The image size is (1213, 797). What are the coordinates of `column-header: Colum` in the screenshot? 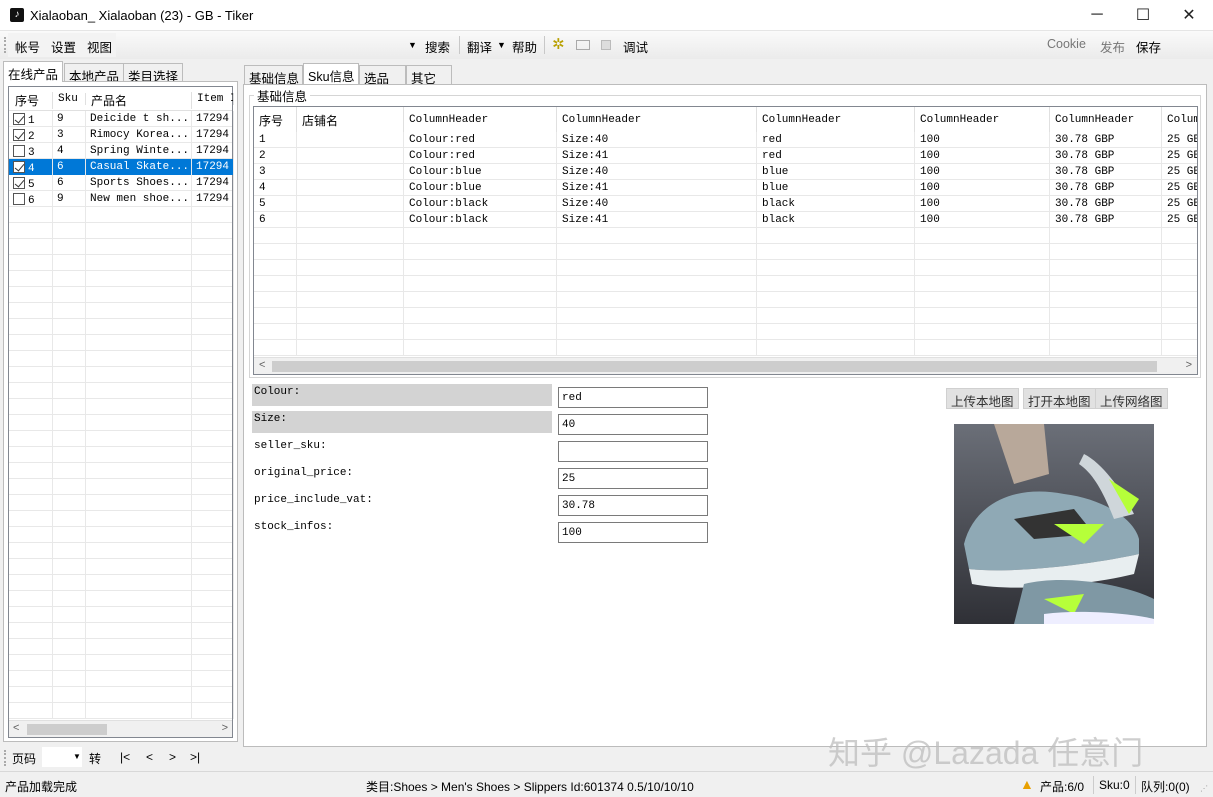 It's located at (1179, 119).